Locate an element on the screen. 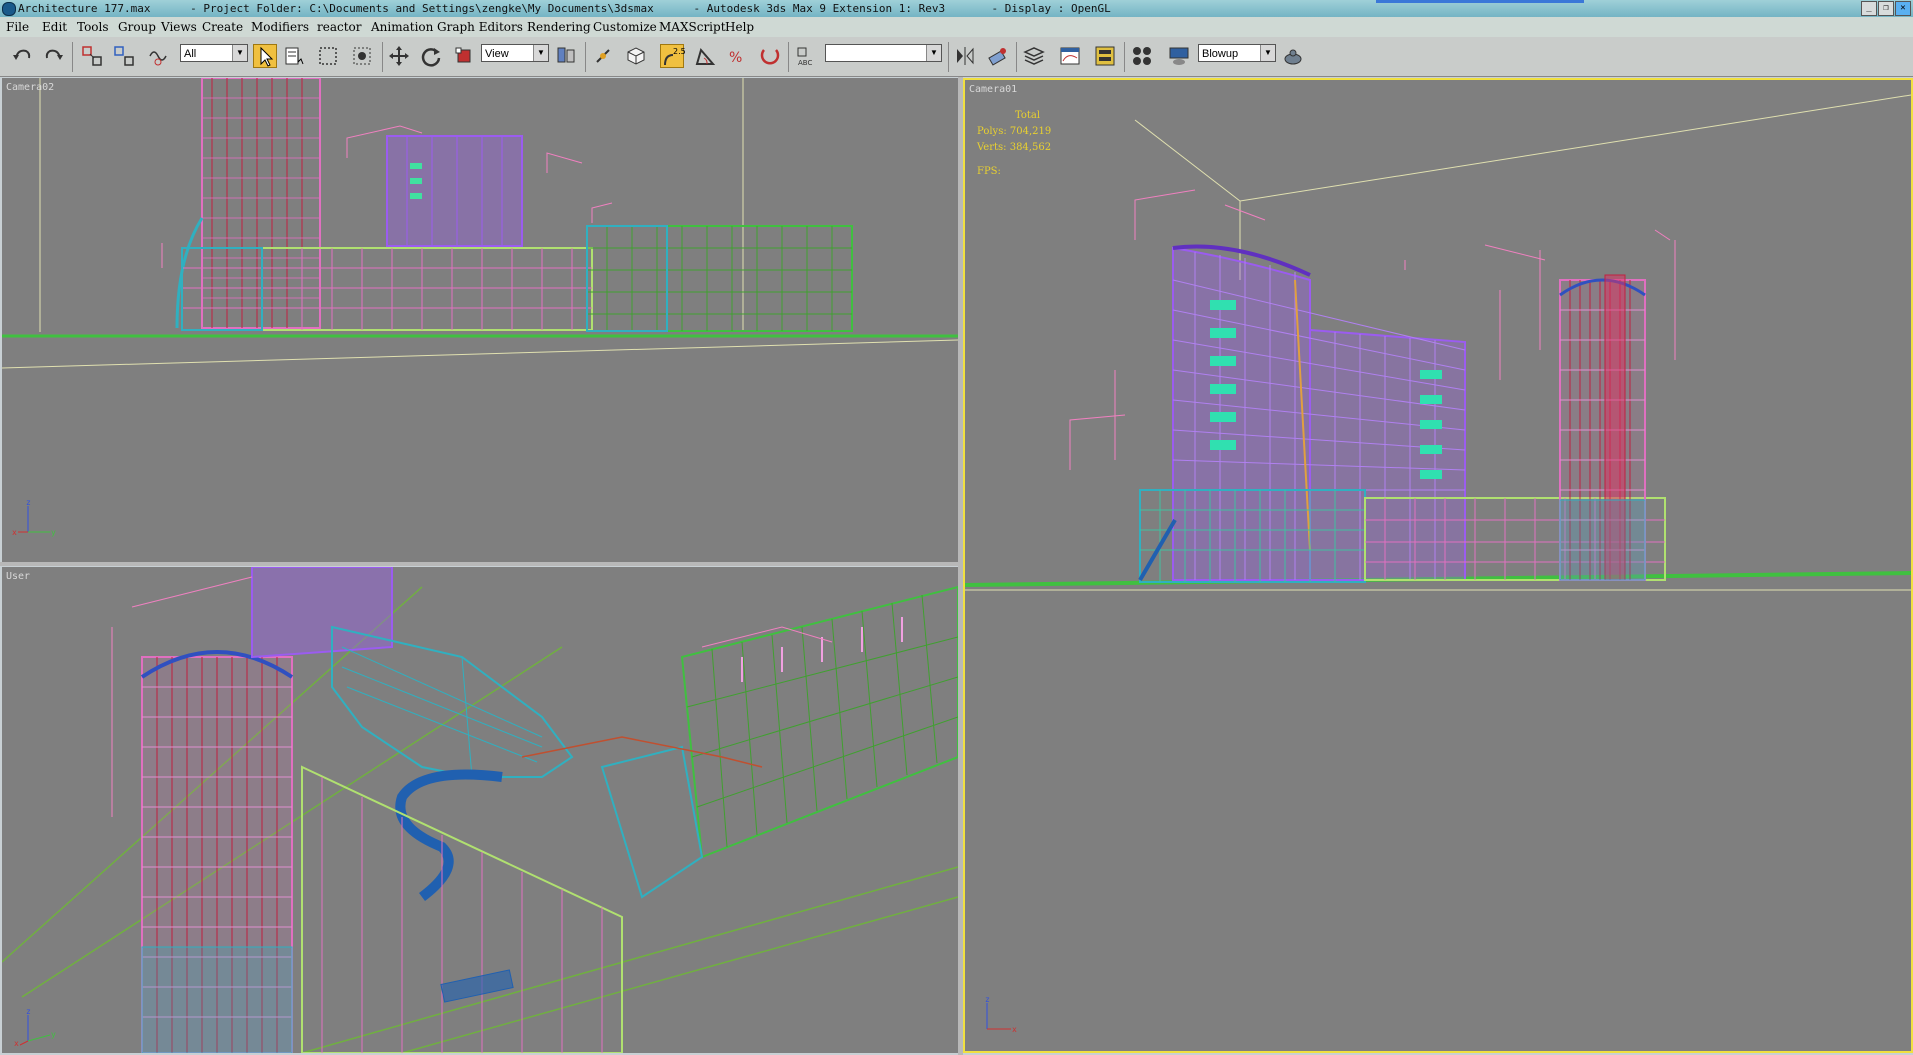  rotate-icon is located at coordinates (431, 56).